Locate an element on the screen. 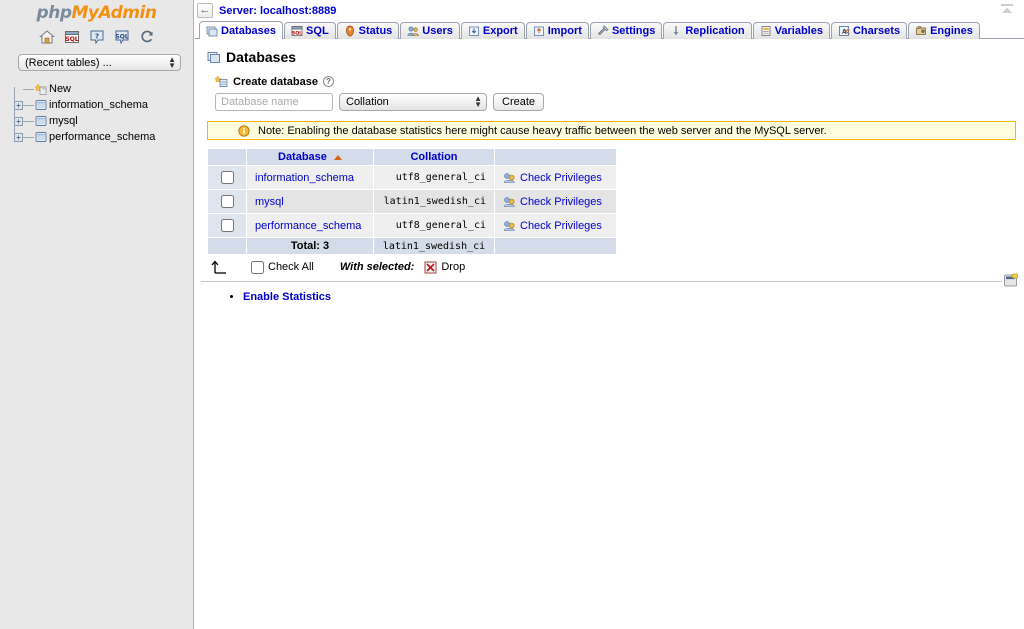  tab-engines: Engines is located at coordinates (944, 30).